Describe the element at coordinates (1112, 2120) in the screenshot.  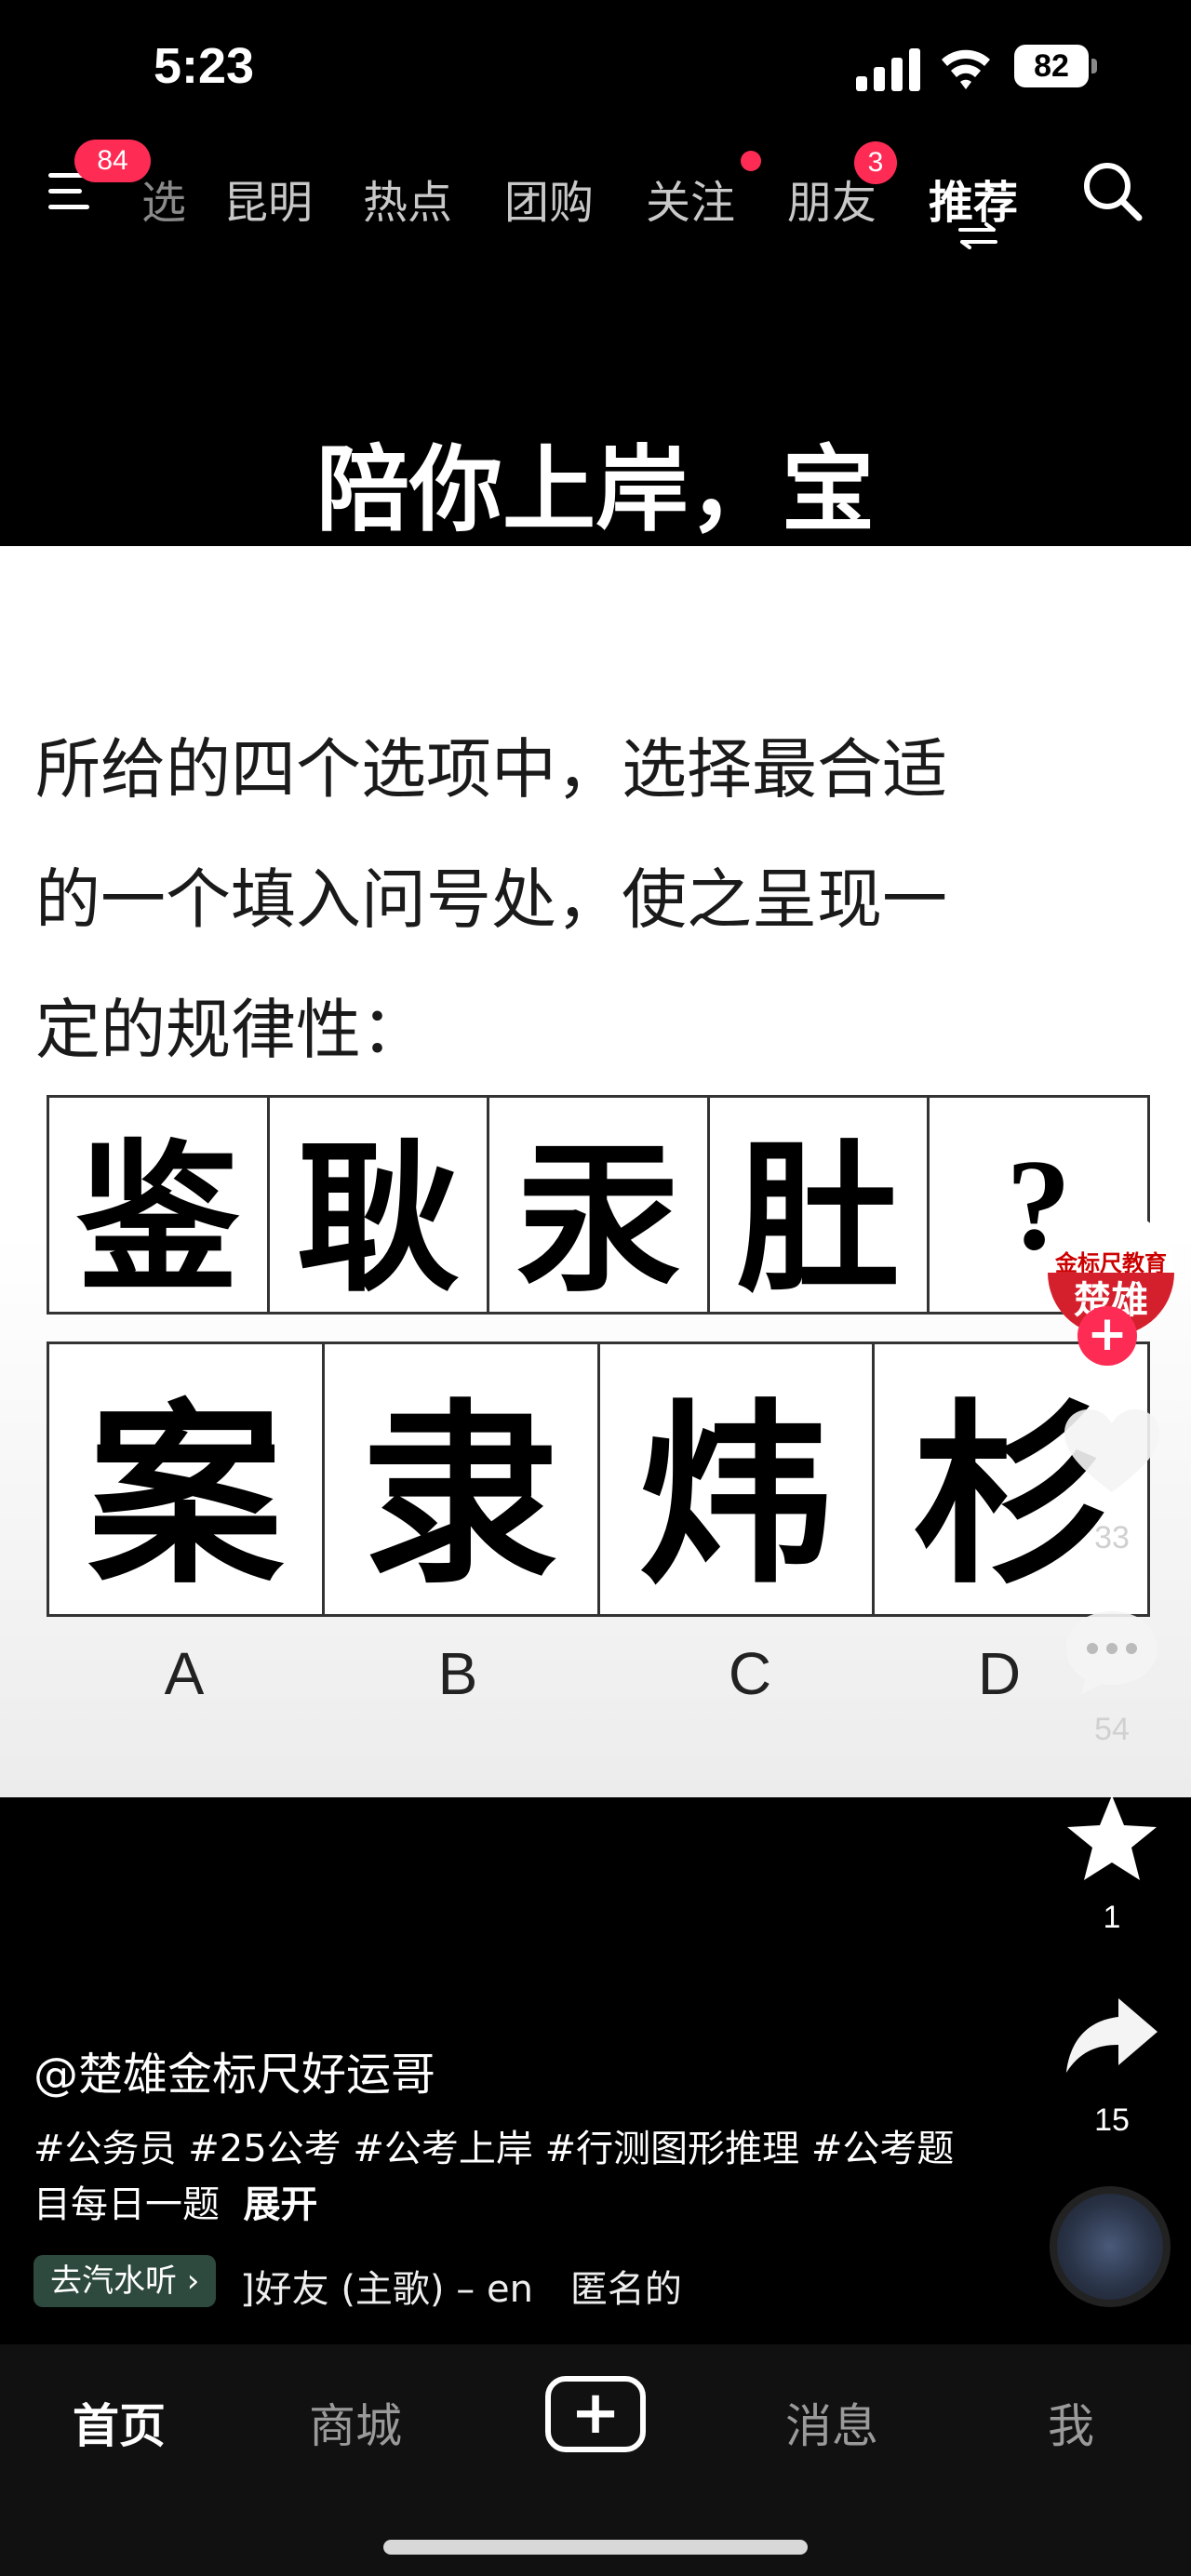
I see `share-count: 15` at that location.